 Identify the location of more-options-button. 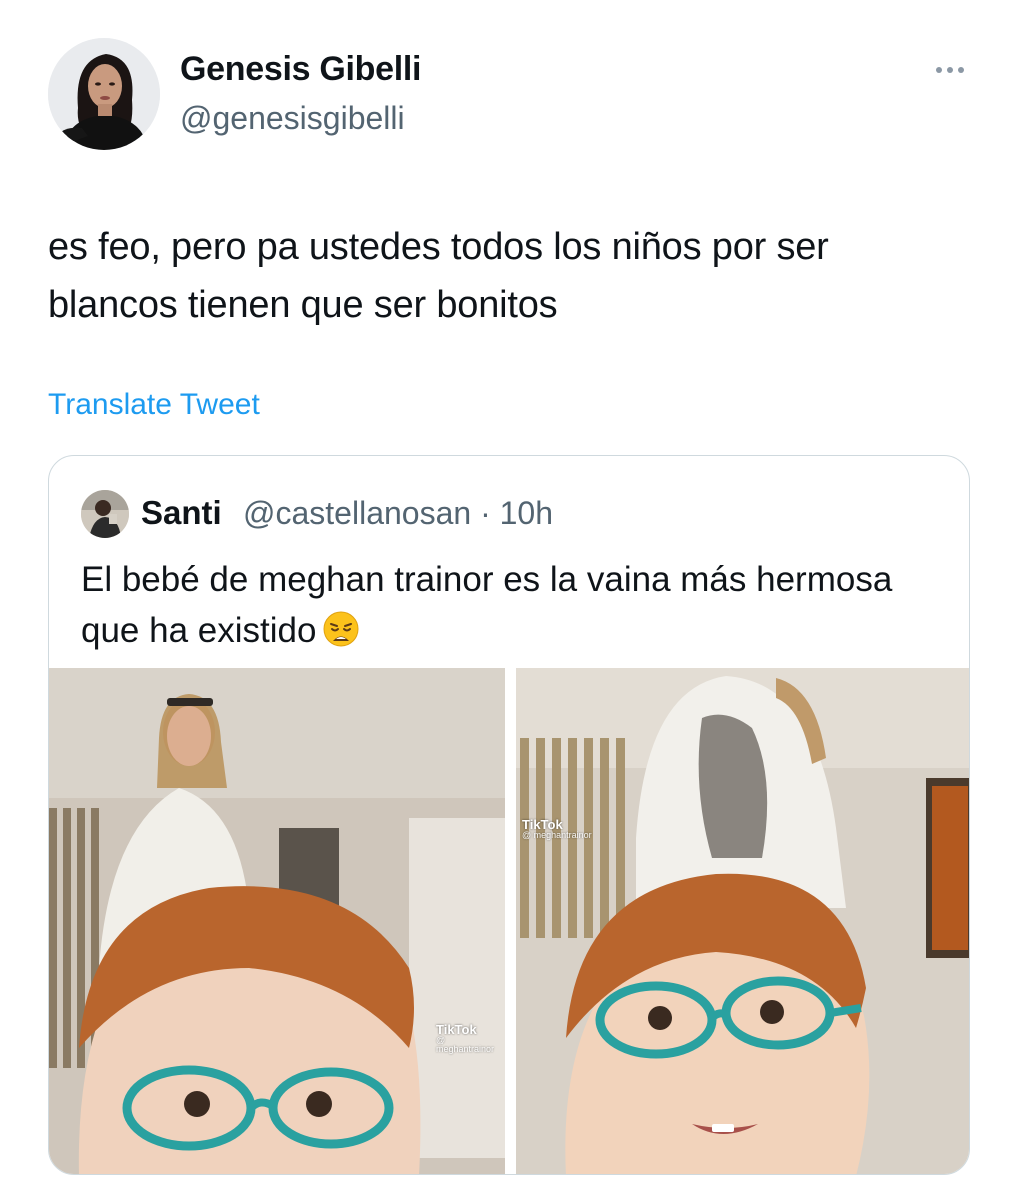
(950, 70).